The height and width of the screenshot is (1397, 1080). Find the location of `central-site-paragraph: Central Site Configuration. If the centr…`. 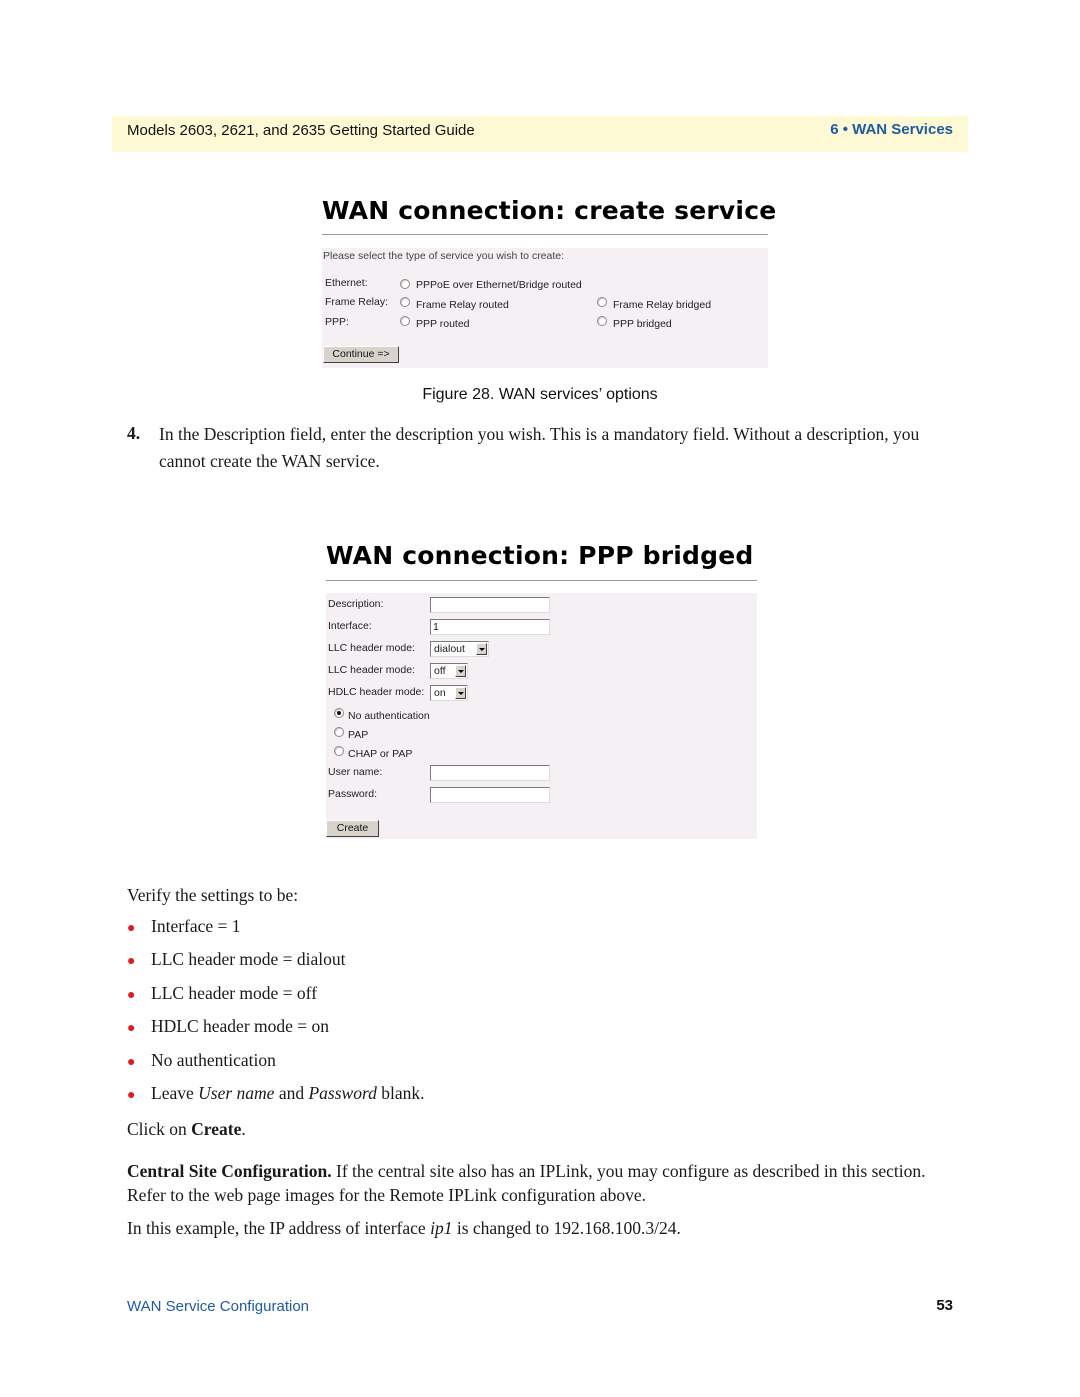

central-site-paragraph: Central Site Configuration. If the centr… is located at coordinates (526, 1183).